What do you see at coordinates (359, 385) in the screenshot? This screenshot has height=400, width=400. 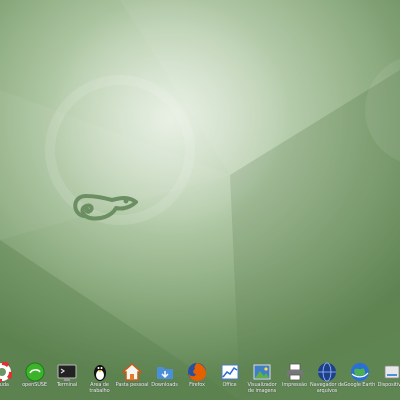 I see `desktop-launcher-label: Google Earth` at bounding box center [359, 385].